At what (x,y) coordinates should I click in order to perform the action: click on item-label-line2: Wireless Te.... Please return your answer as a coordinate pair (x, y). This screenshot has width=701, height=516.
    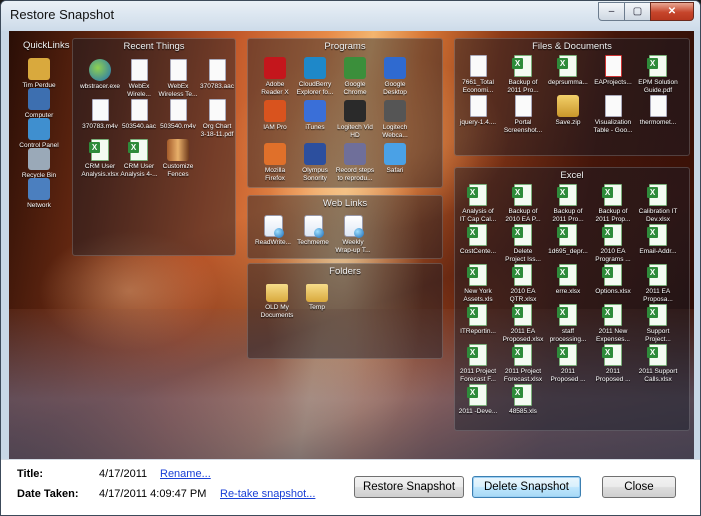
    Looking at the image, I should click on (178, 94).